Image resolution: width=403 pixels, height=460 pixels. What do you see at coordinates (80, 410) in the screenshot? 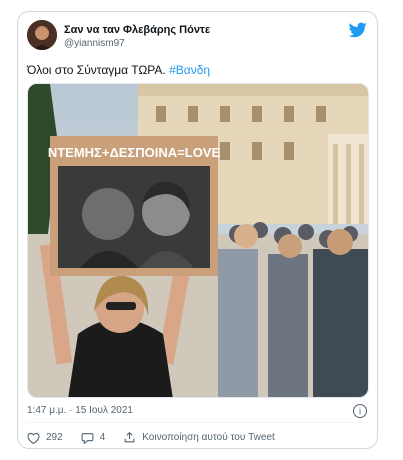
I see `tweet-timestamp: 1:47 μ.μ. · 15 Ιουλ 2021` at bounding box center [80, 410].